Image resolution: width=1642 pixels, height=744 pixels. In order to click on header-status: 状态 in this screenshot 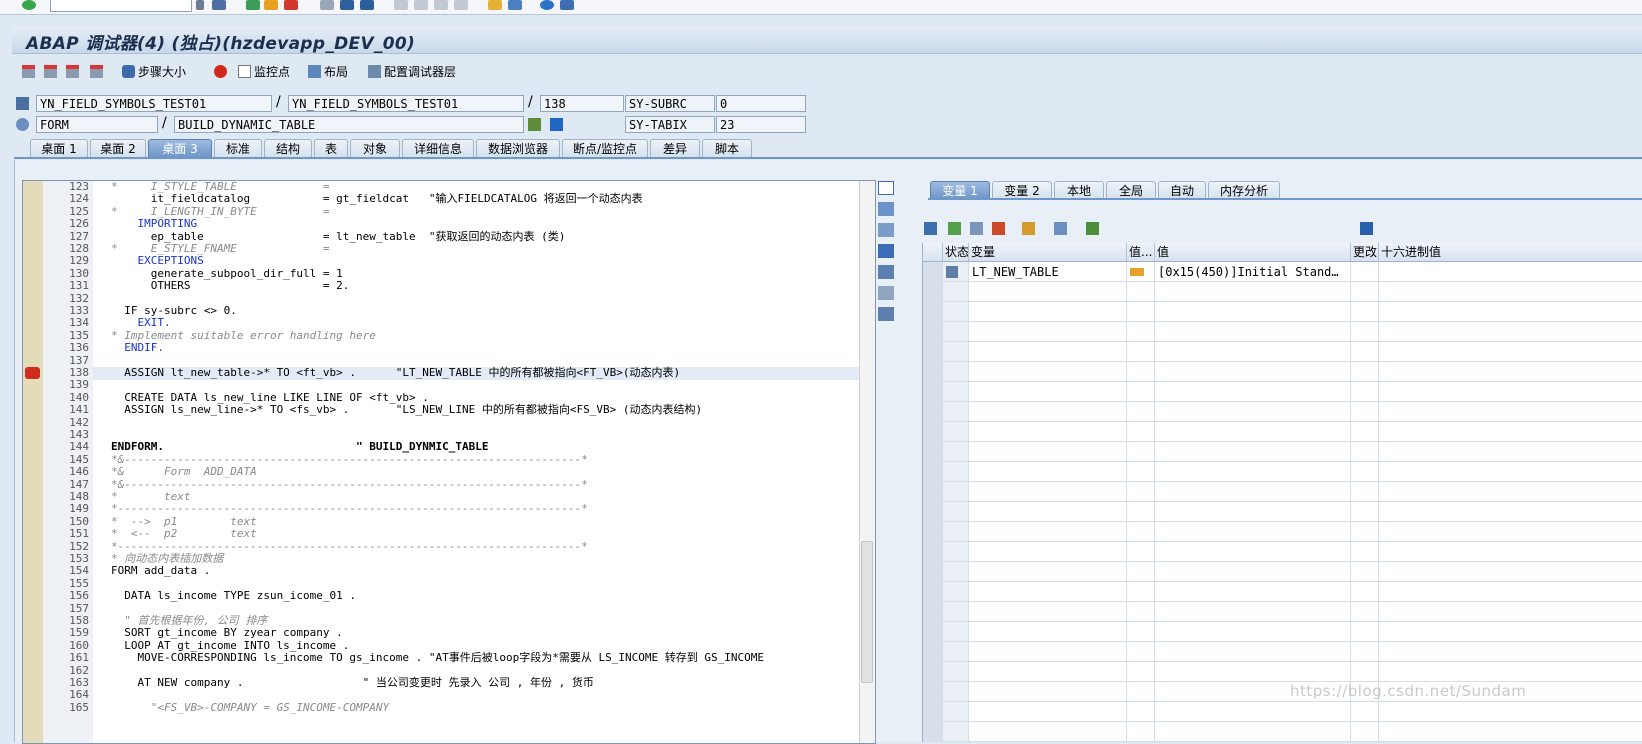, I will do `click(956, 252)`.